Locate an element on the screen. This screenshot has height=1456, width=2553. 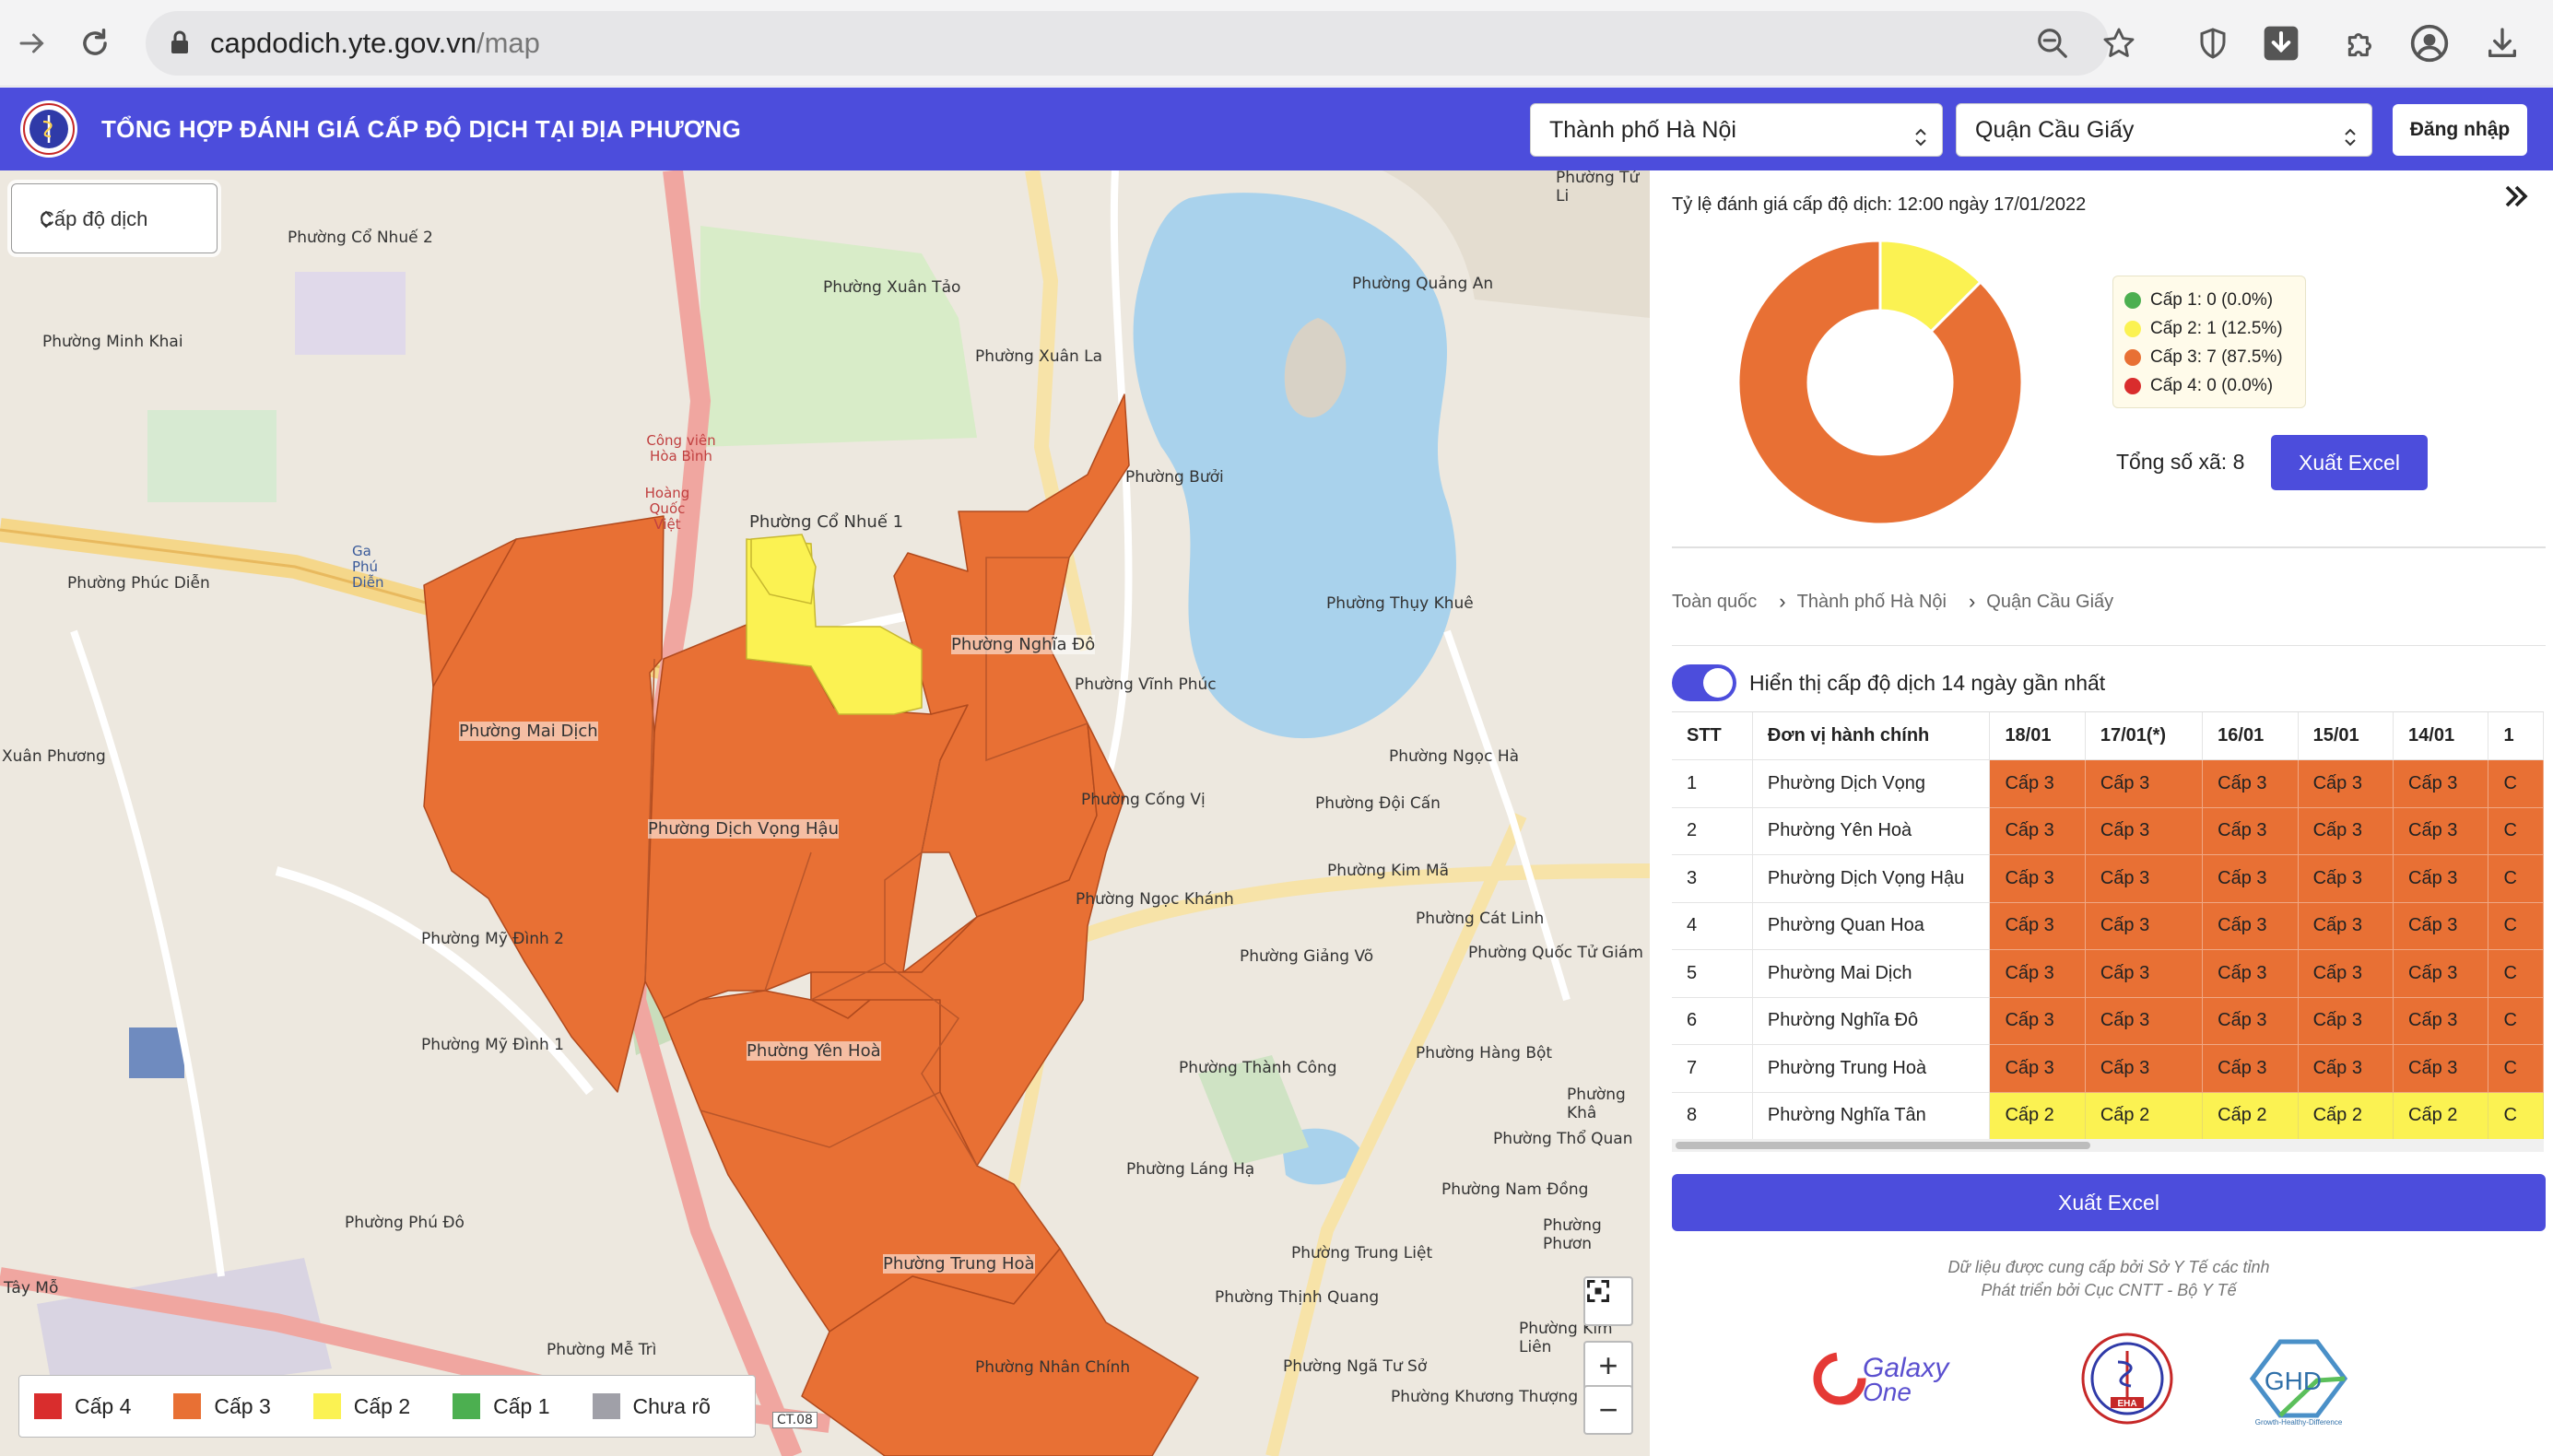
legend-item-level4: Cấp 4 is located at coordinates (82, 1406).